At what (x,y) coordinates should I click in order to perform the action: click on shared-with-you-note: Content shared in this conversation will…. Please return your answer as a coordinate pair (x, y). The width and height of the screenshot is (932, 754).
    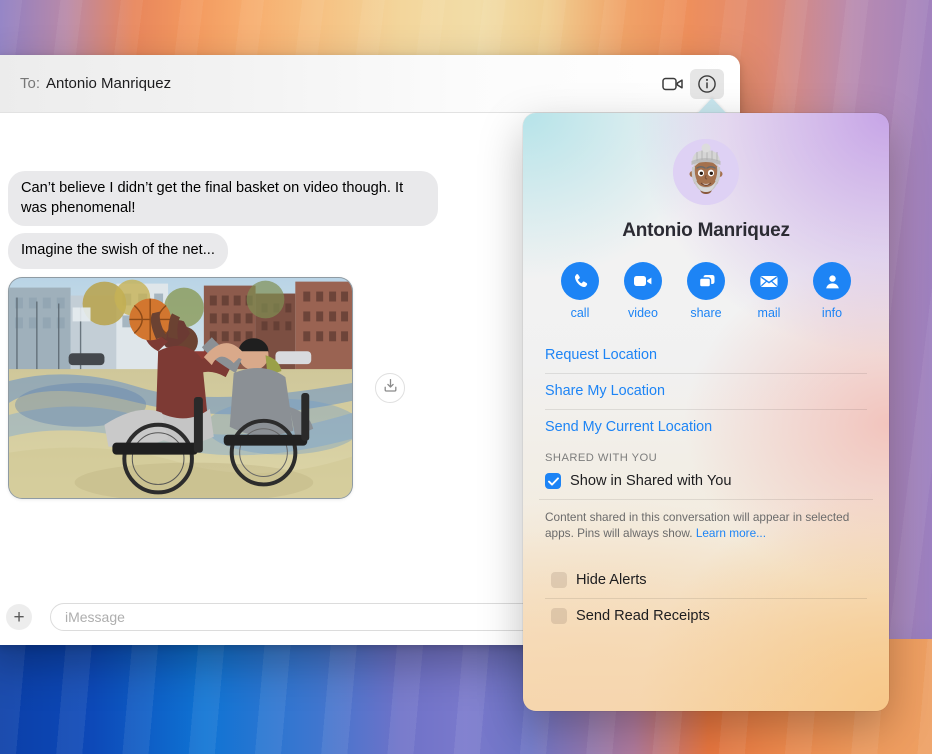
    Looking at the image, I should click on (706, 520).